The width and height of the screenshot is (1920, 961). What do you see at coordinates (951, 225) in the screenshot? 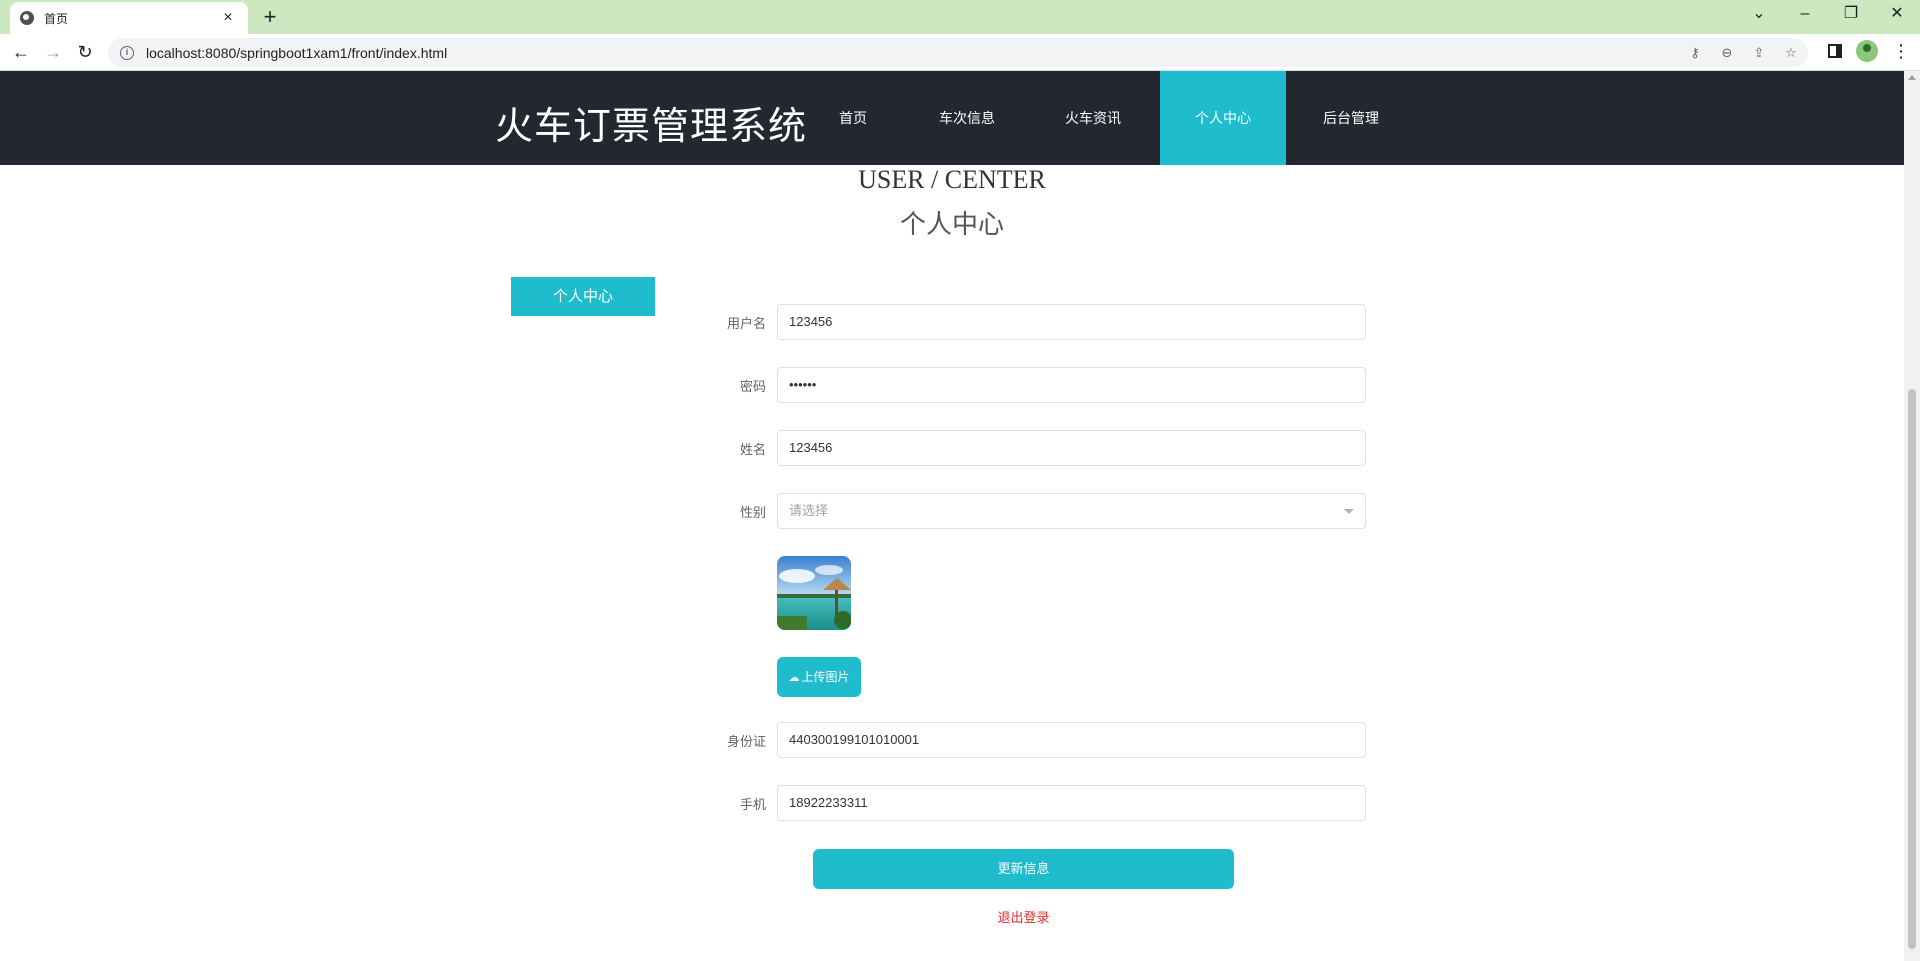
I see `page-title-cn: 个人中心` at bounding box center [951, 225].